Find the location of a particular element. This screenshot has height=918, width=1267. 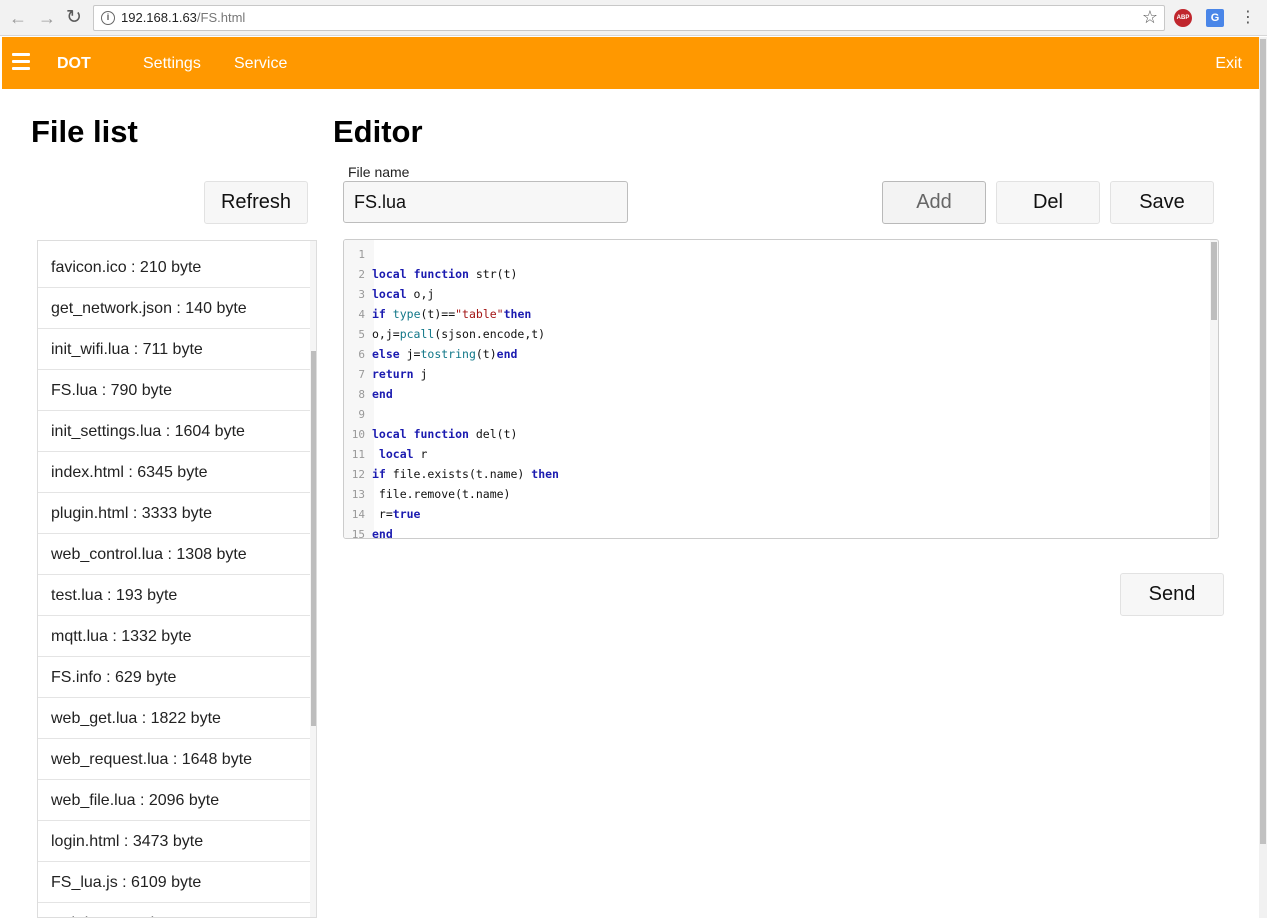

file-list-item: index.html : 6345 byte is located at coordinates (174, 472).